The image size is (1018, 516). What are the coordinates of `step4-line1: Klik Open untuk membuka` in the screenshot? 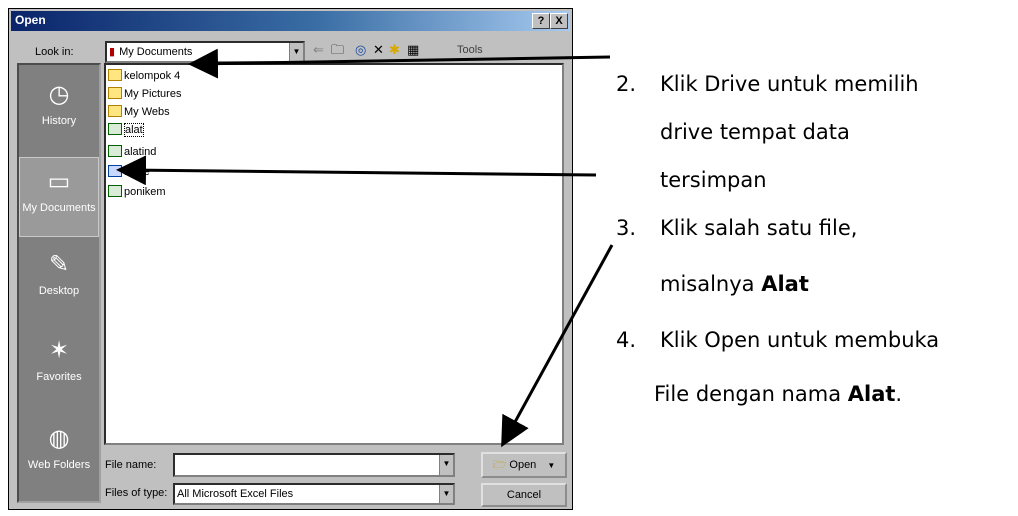 It's located at (800, 340).